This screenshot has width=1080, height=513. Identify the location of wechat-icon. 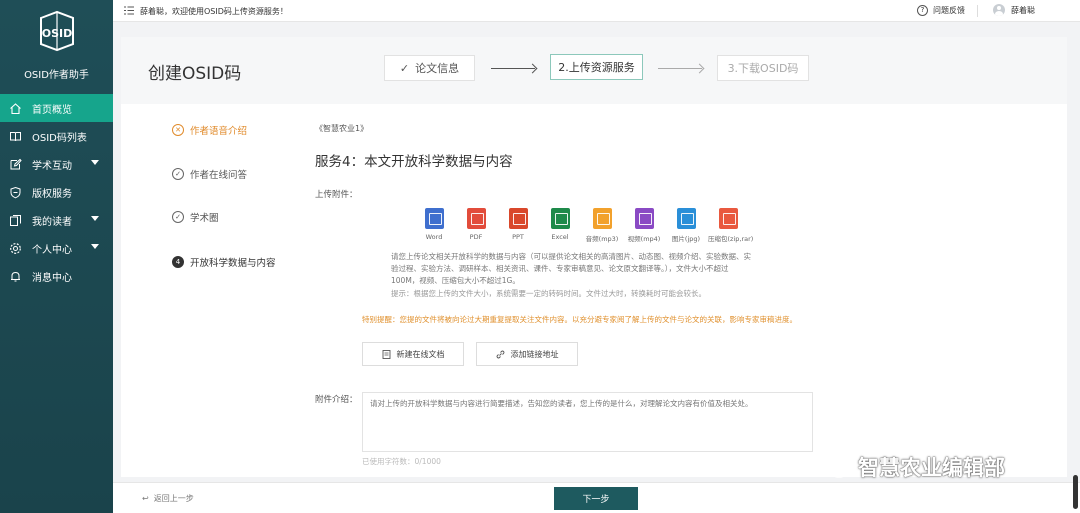
(835, 467).